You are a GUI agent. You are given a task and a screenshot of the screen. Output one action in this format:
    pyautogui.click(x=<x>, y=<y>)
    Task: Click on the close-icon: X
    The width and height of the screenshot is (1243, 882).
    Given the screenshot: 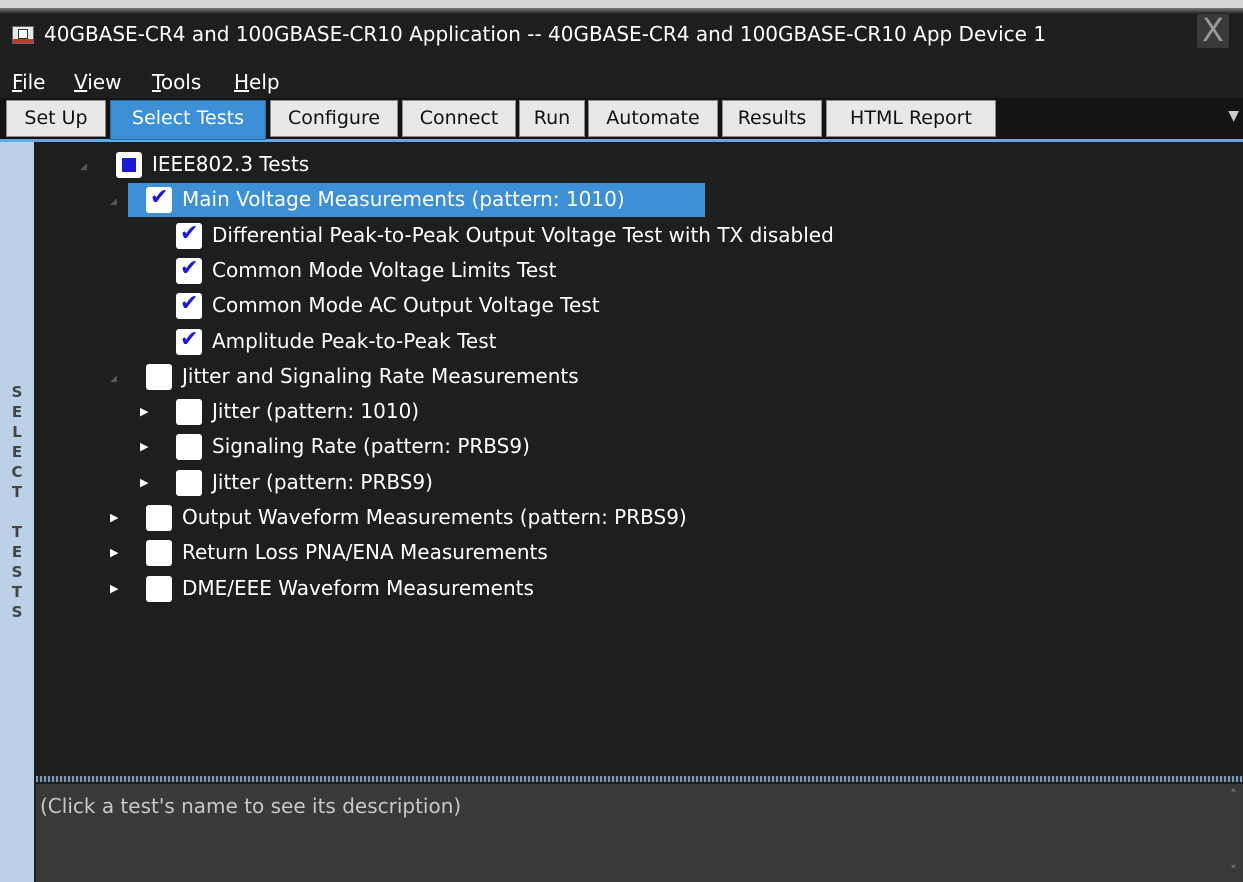 What is the action you would take?
    pyautogui.click(x=1213, y=31)
    